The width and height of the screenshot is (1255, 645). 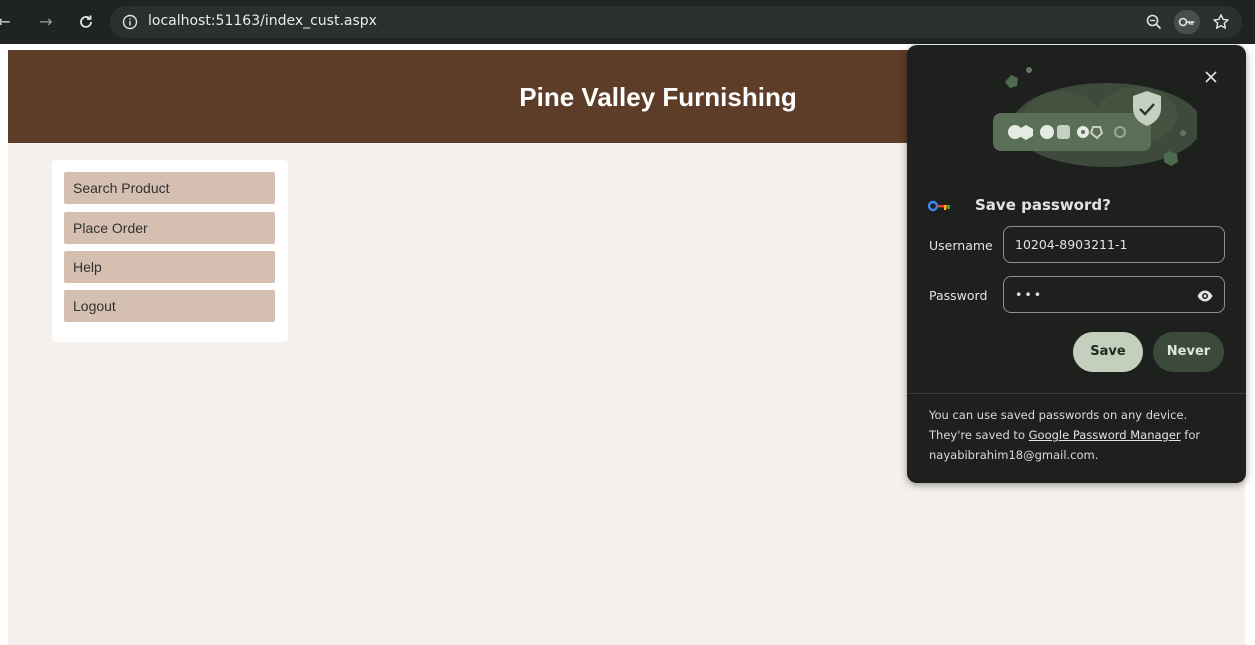 I want to click on dialog-title: Save password?, so click(x=1043, y=205).